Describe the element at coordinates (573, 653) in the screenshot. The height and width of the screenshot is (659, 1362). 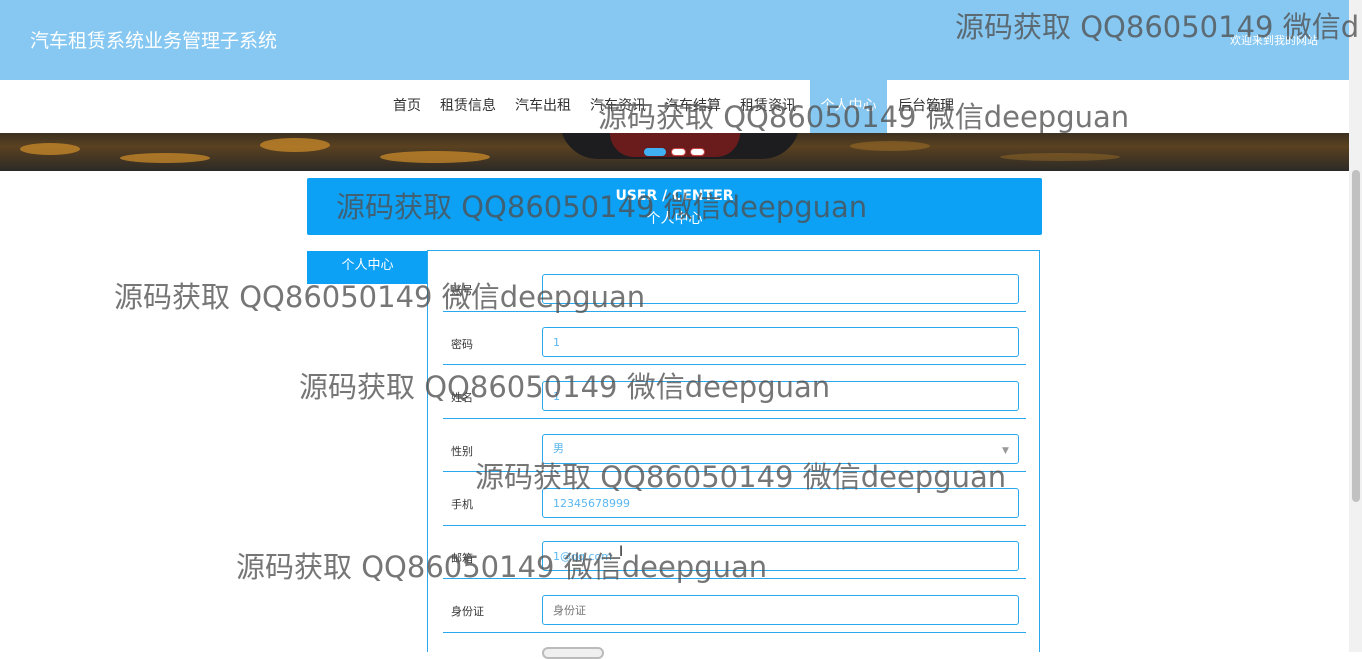
I see `upload-button` at that location.